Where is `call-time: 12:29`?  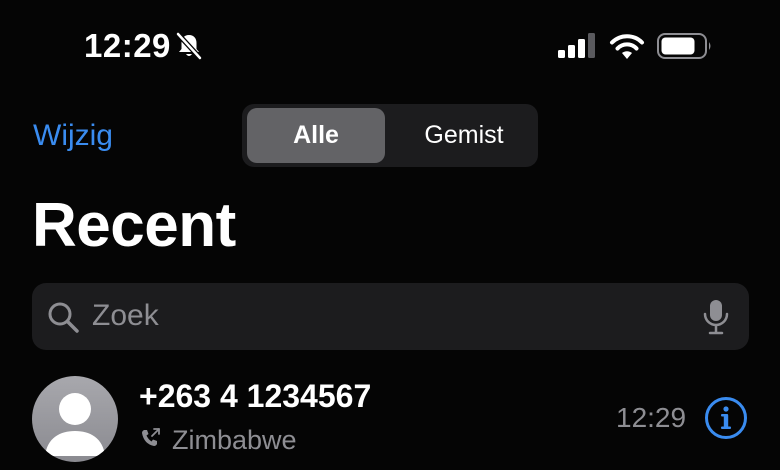
call-time: 12:29 is located at coordinates (651, 417).